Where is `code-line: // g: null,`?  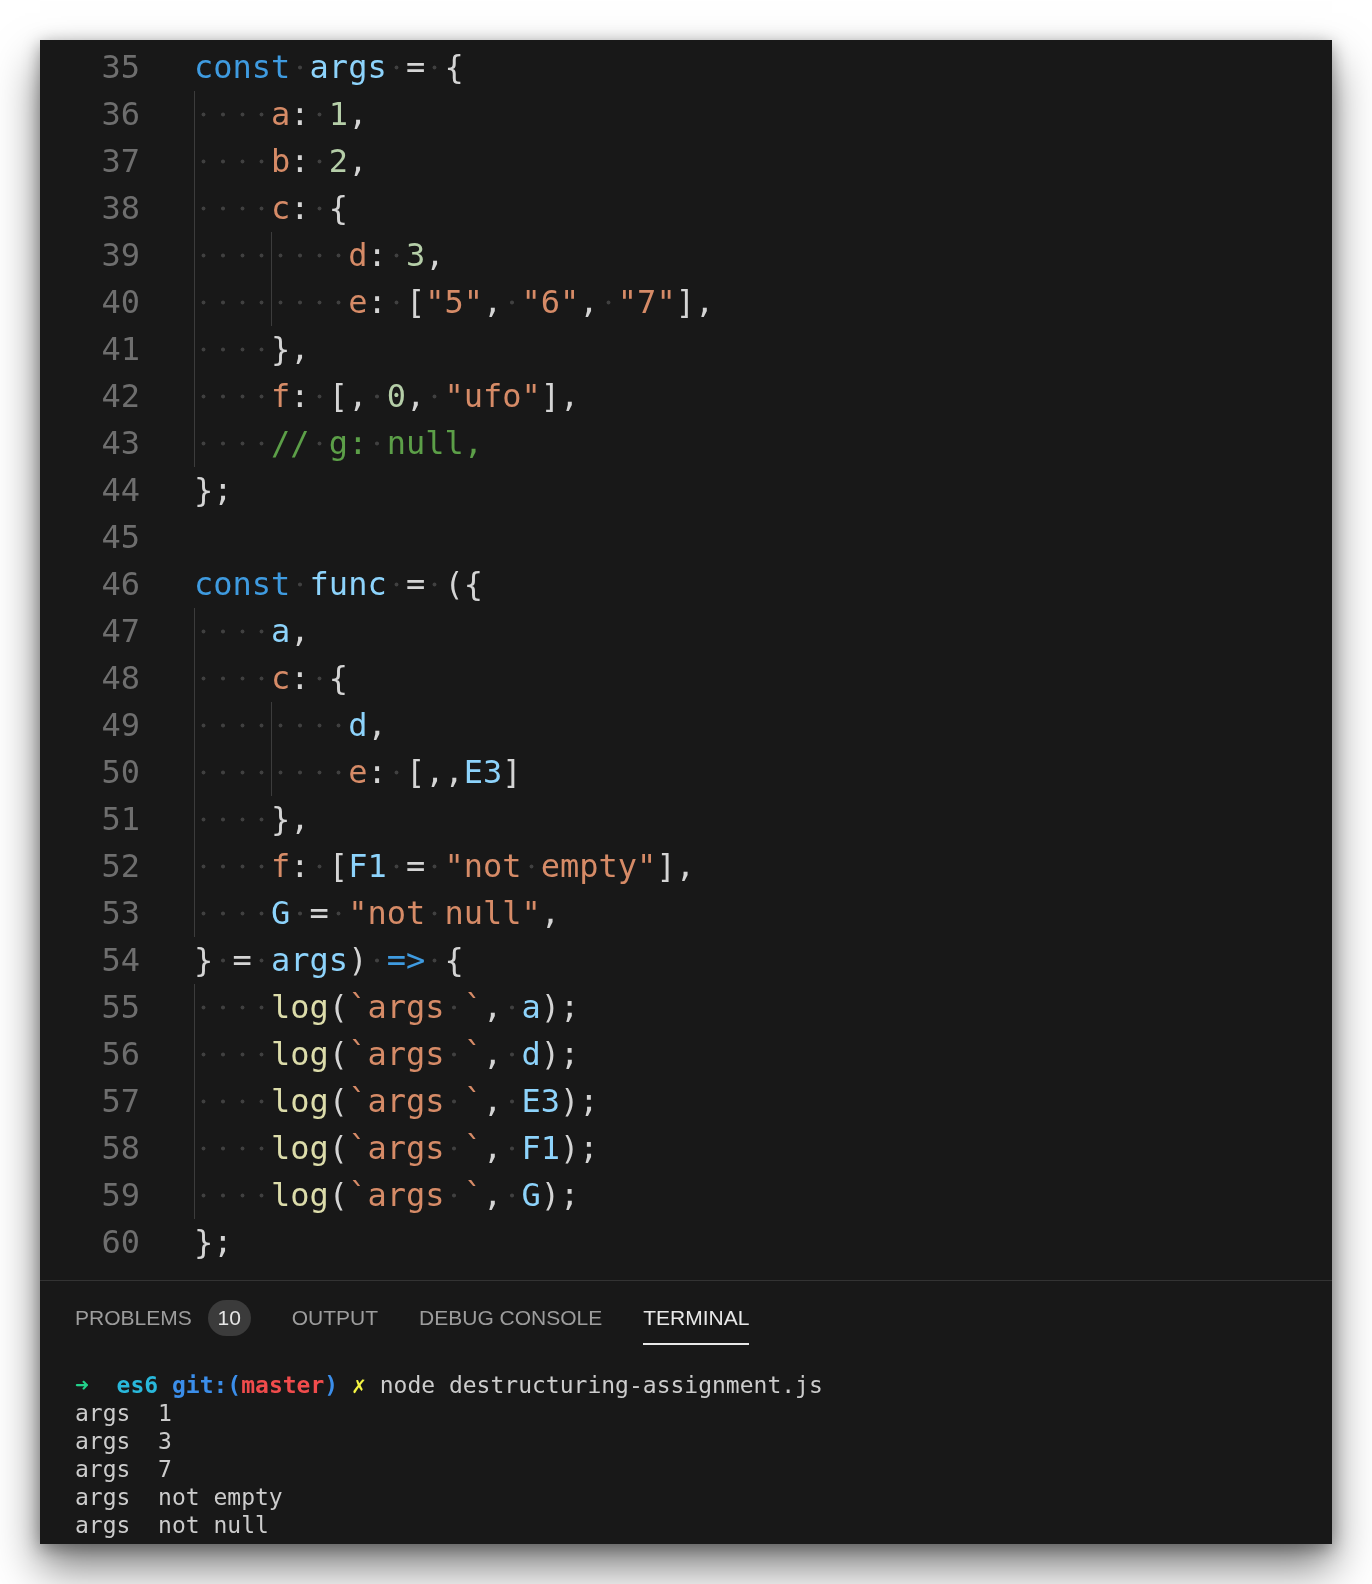 code-line: // g: null, is located at coordinates (338, 443).